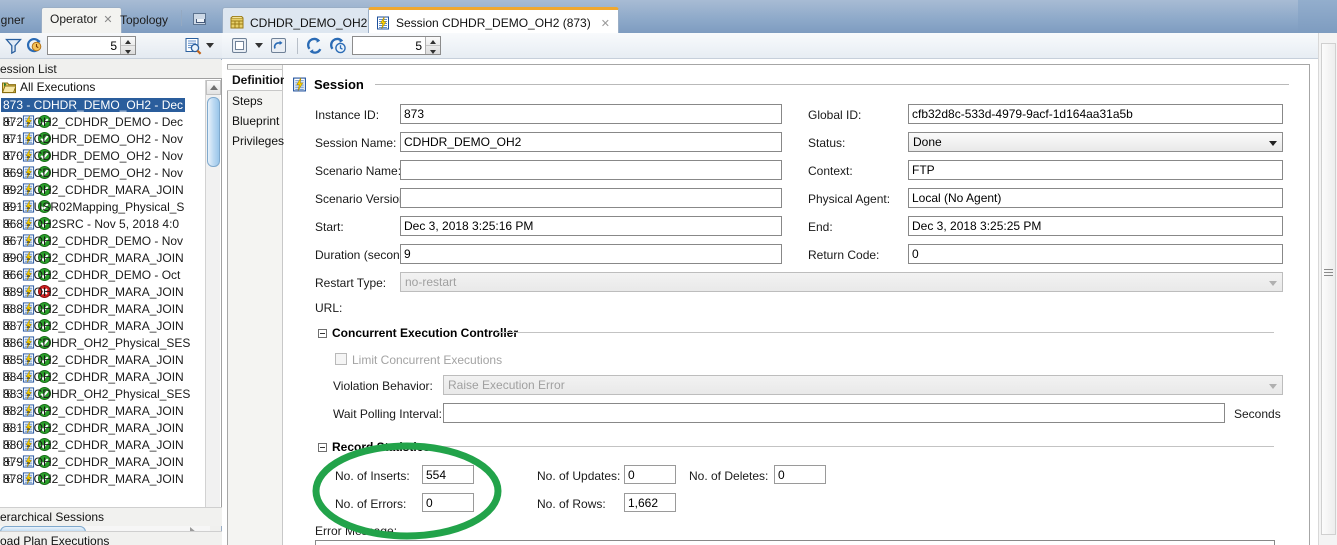  I want to click on session-tree-item: 867 - OH2_CDHDR_DEMO - Nov, so click(110, 240).